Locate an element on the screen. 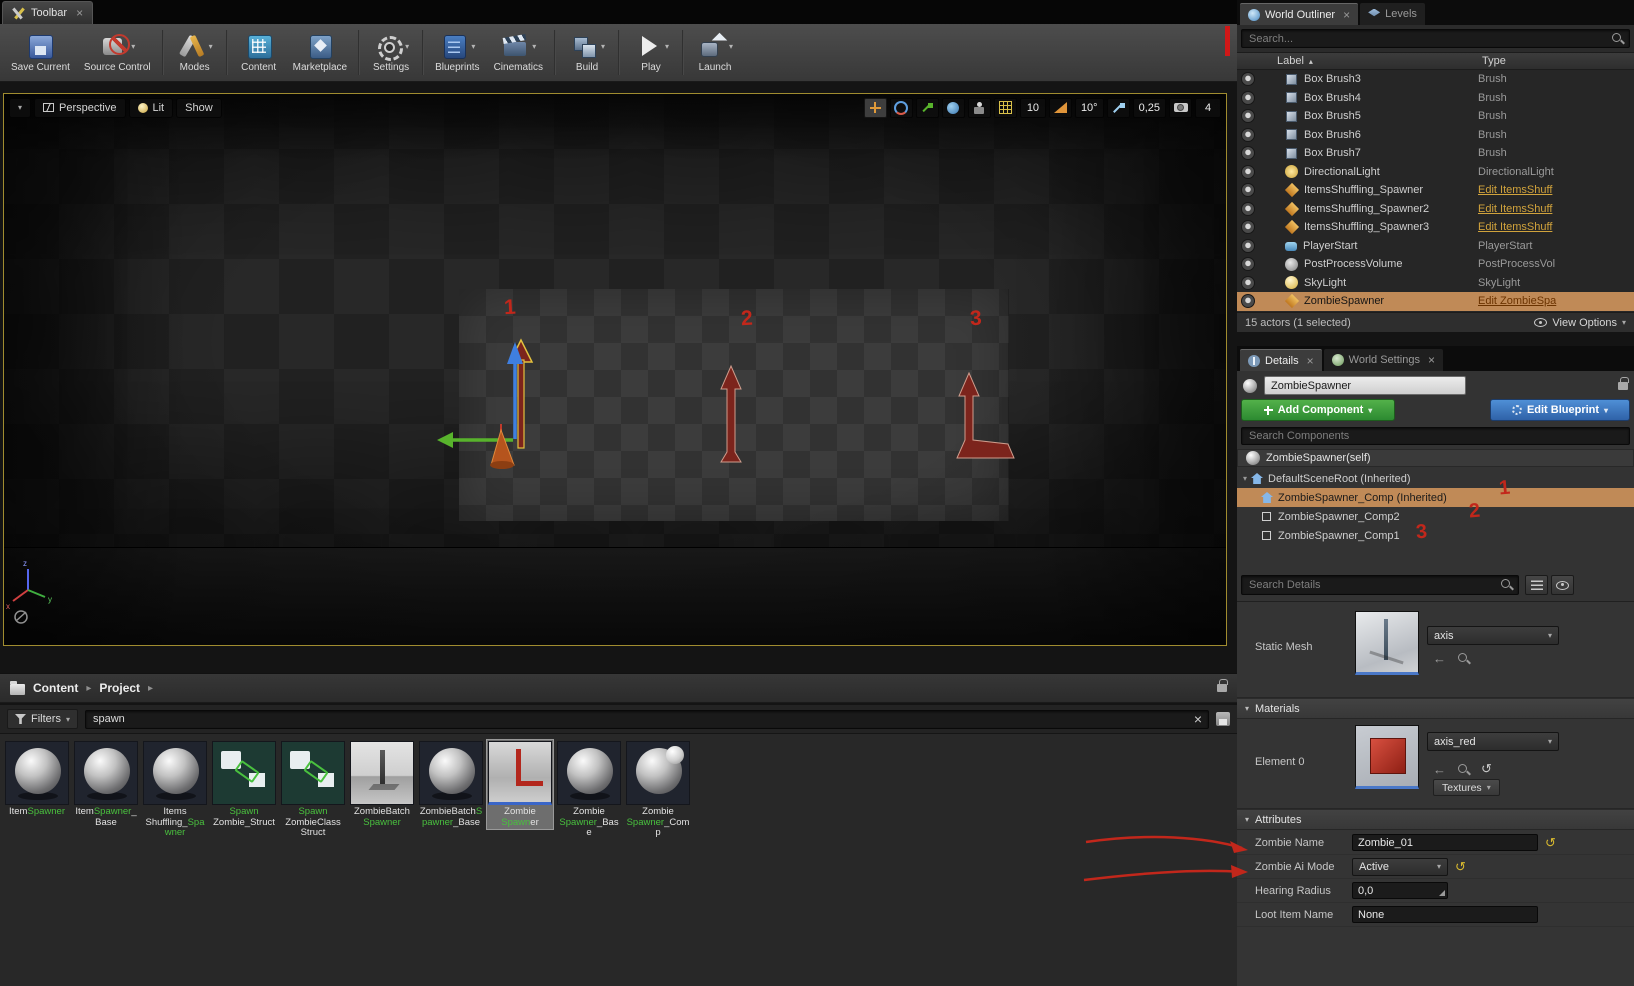 This screenshot has width=1634, height=986. outliner-row-box-brush3: Box Brush3 Brush is located at coordinates (1435, 79).